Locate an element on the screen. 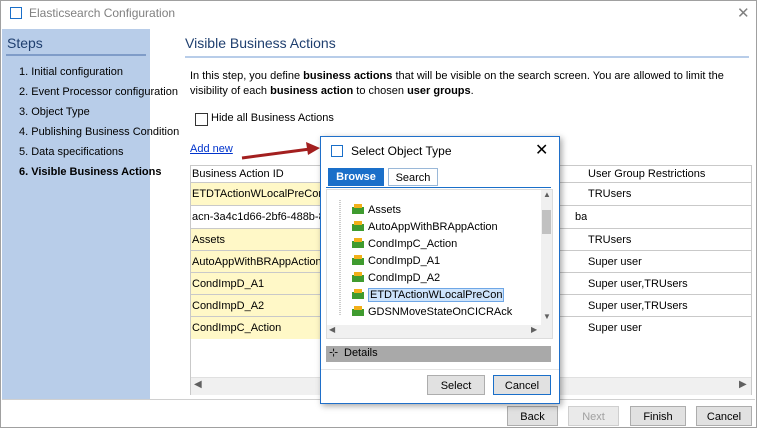  hide-actions-checkbox is located at coordinates (201, 119).